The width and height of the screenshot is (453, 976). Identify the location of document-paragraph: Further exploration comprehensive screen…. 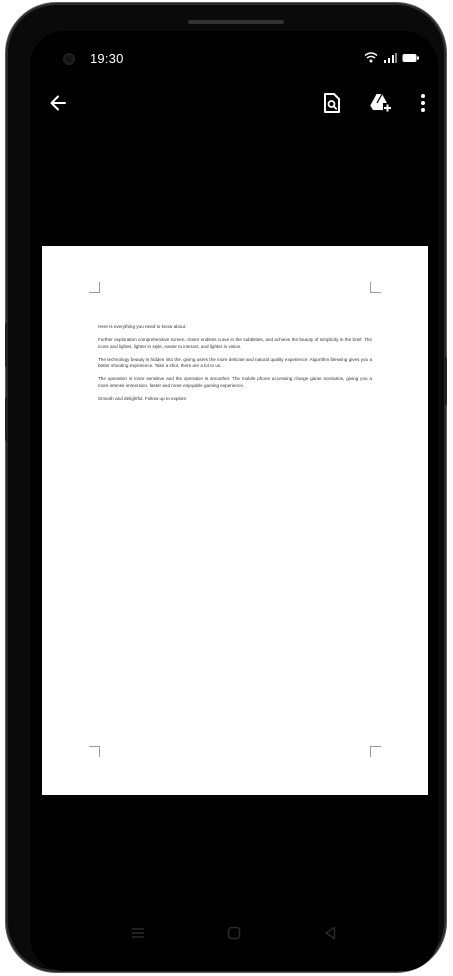
(235, 343).